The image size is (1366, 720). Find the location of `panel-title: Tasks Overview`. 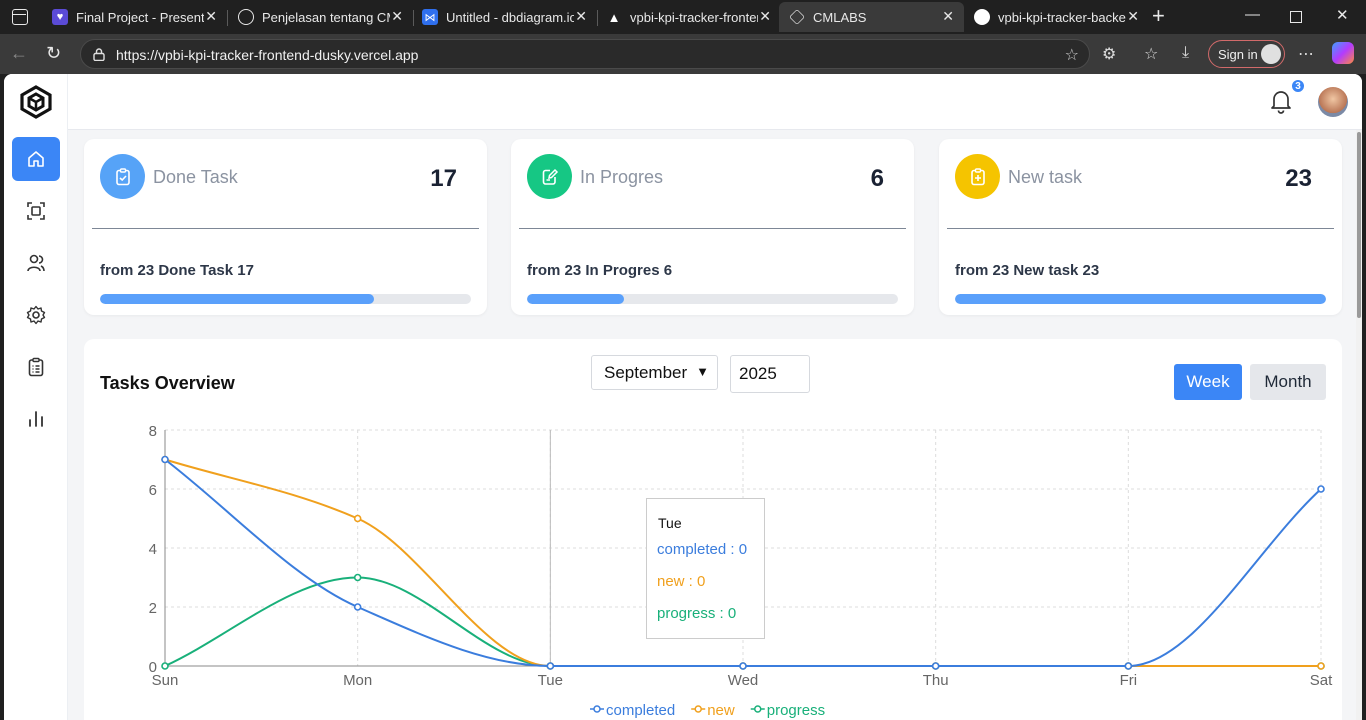

panel-title: Tasks Overview is located at coordinates (167, 383).